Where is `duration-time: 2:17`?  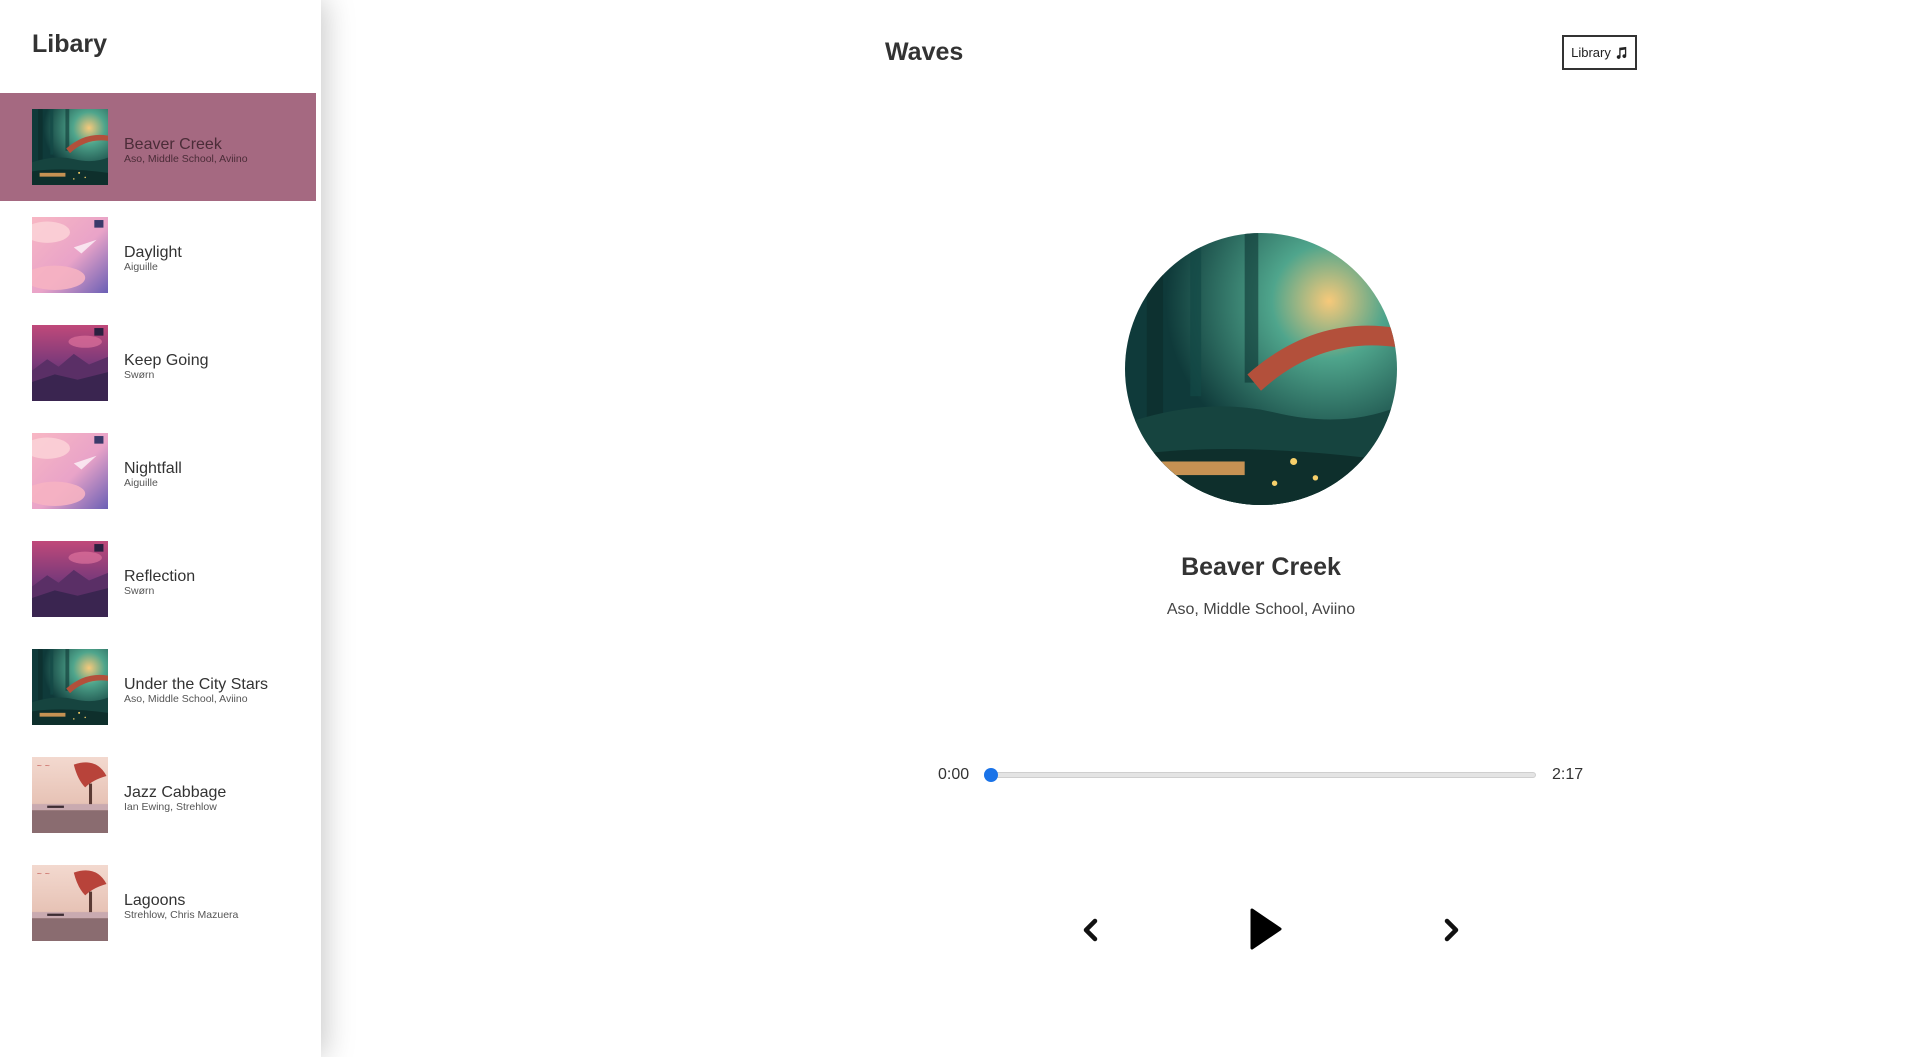
duration-time: 2:17 is located at coordinates (1568, 774).